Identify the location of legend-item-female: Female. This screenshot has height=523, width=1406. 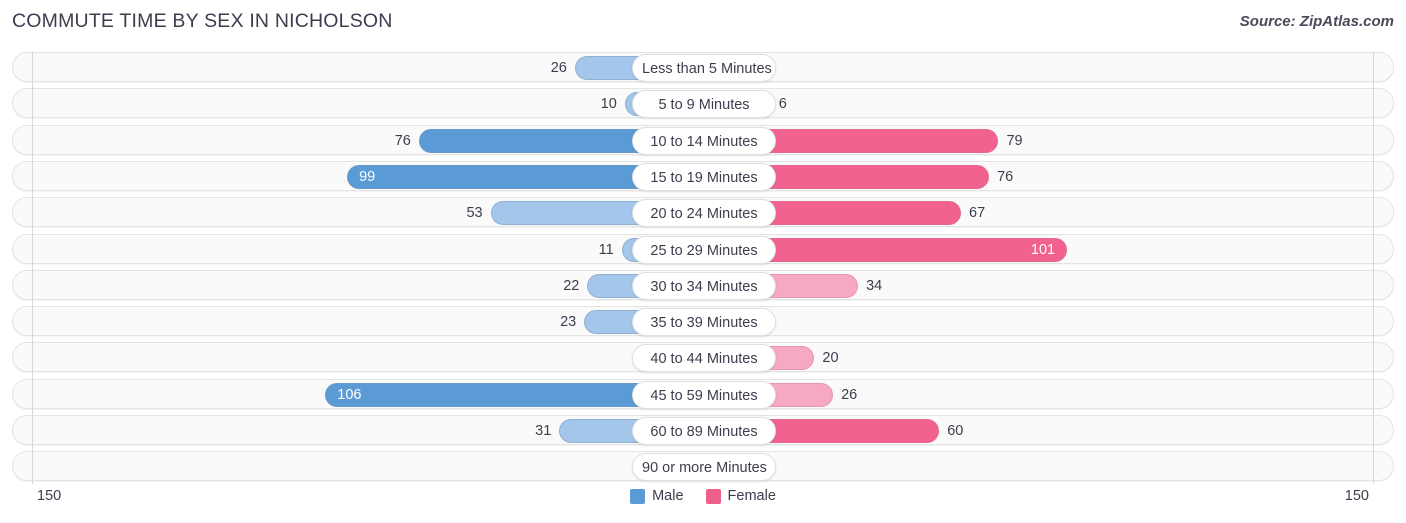
(740, 496).